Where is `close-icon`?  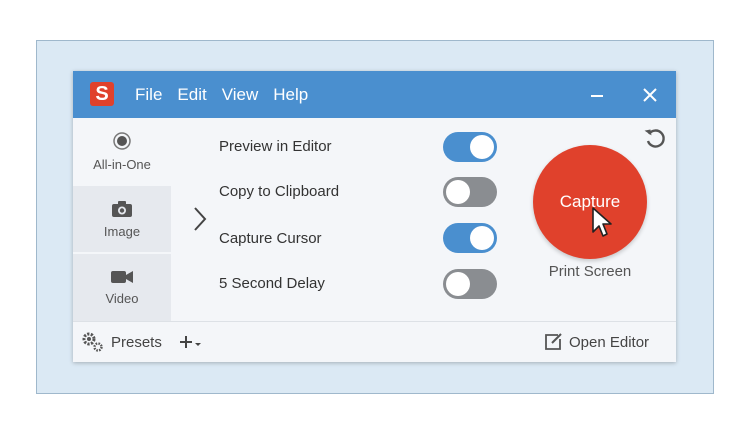
close-icon is located at coordinates (650, 94).